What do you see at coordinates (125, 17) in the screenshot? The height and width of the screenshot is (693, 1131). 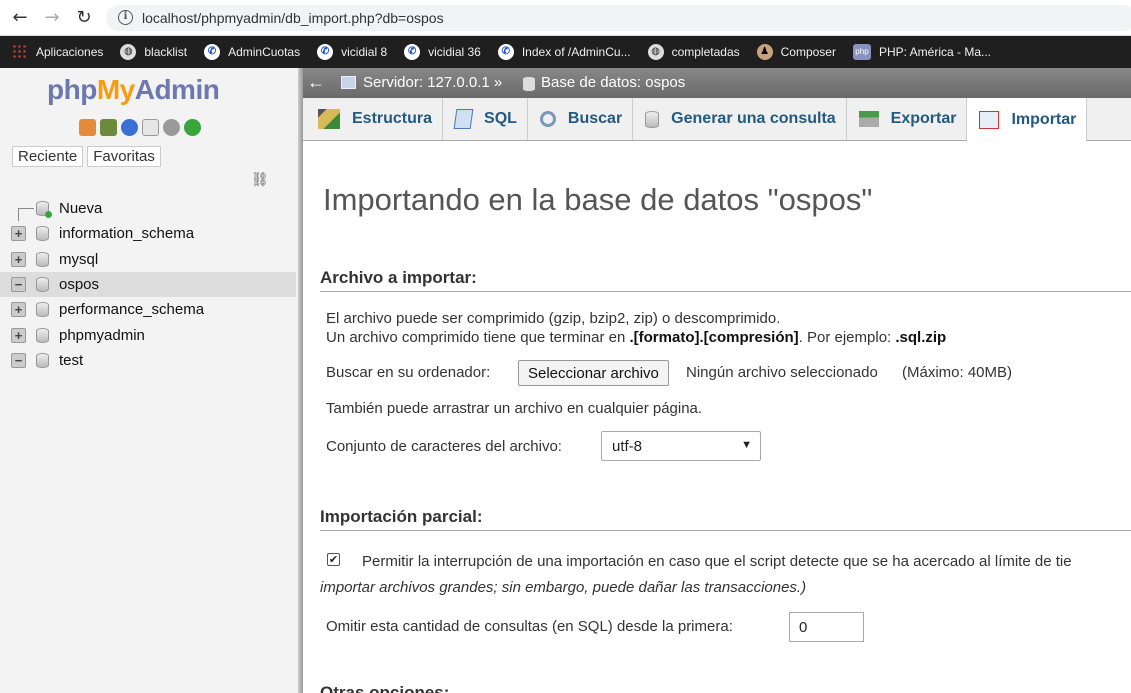 I see `info-icon: i` at bounding box center [125, 17].